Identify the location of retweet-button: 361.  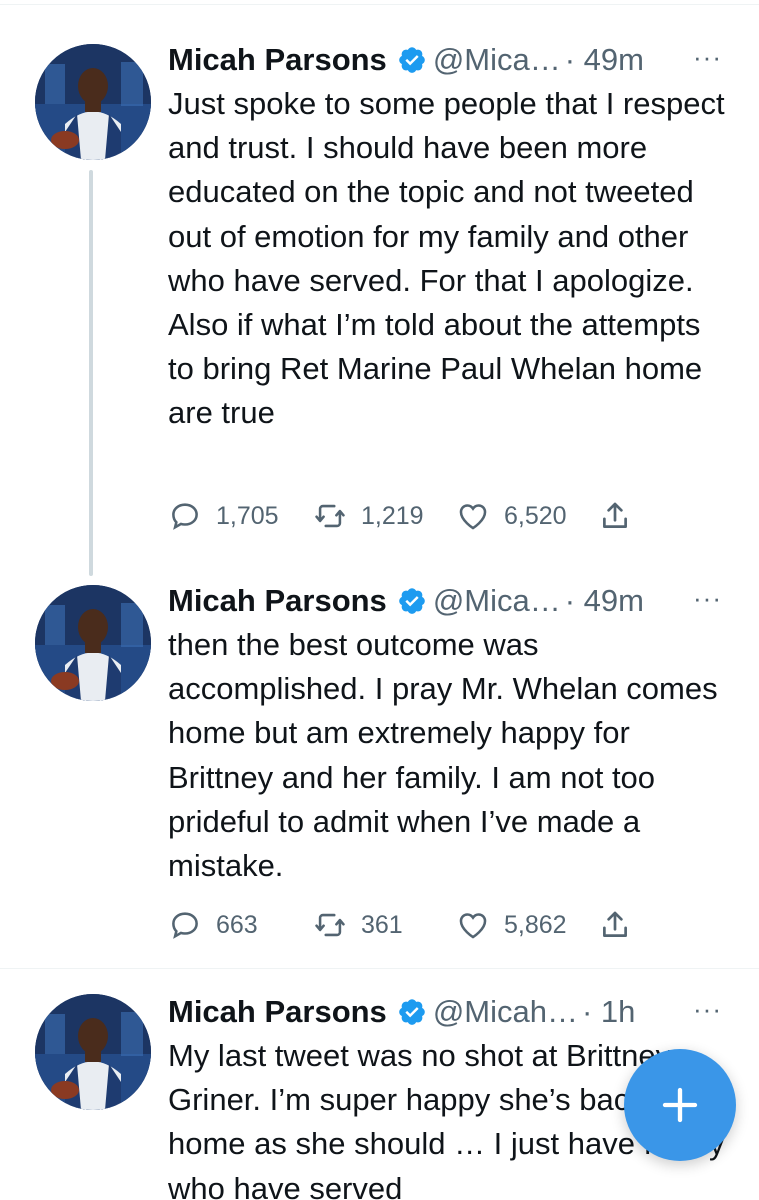
(358, 925).